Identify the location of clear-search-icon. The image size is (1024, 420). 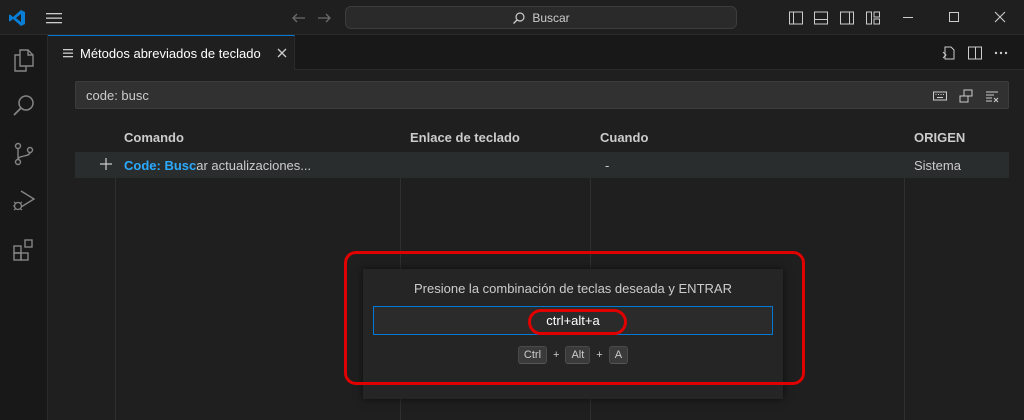
(992, 96).